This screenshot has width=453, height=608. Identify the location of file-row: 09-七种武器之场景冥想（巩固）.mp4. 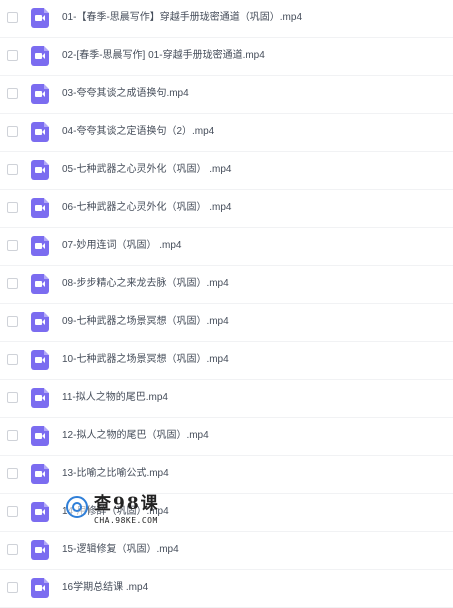
(226, 323).